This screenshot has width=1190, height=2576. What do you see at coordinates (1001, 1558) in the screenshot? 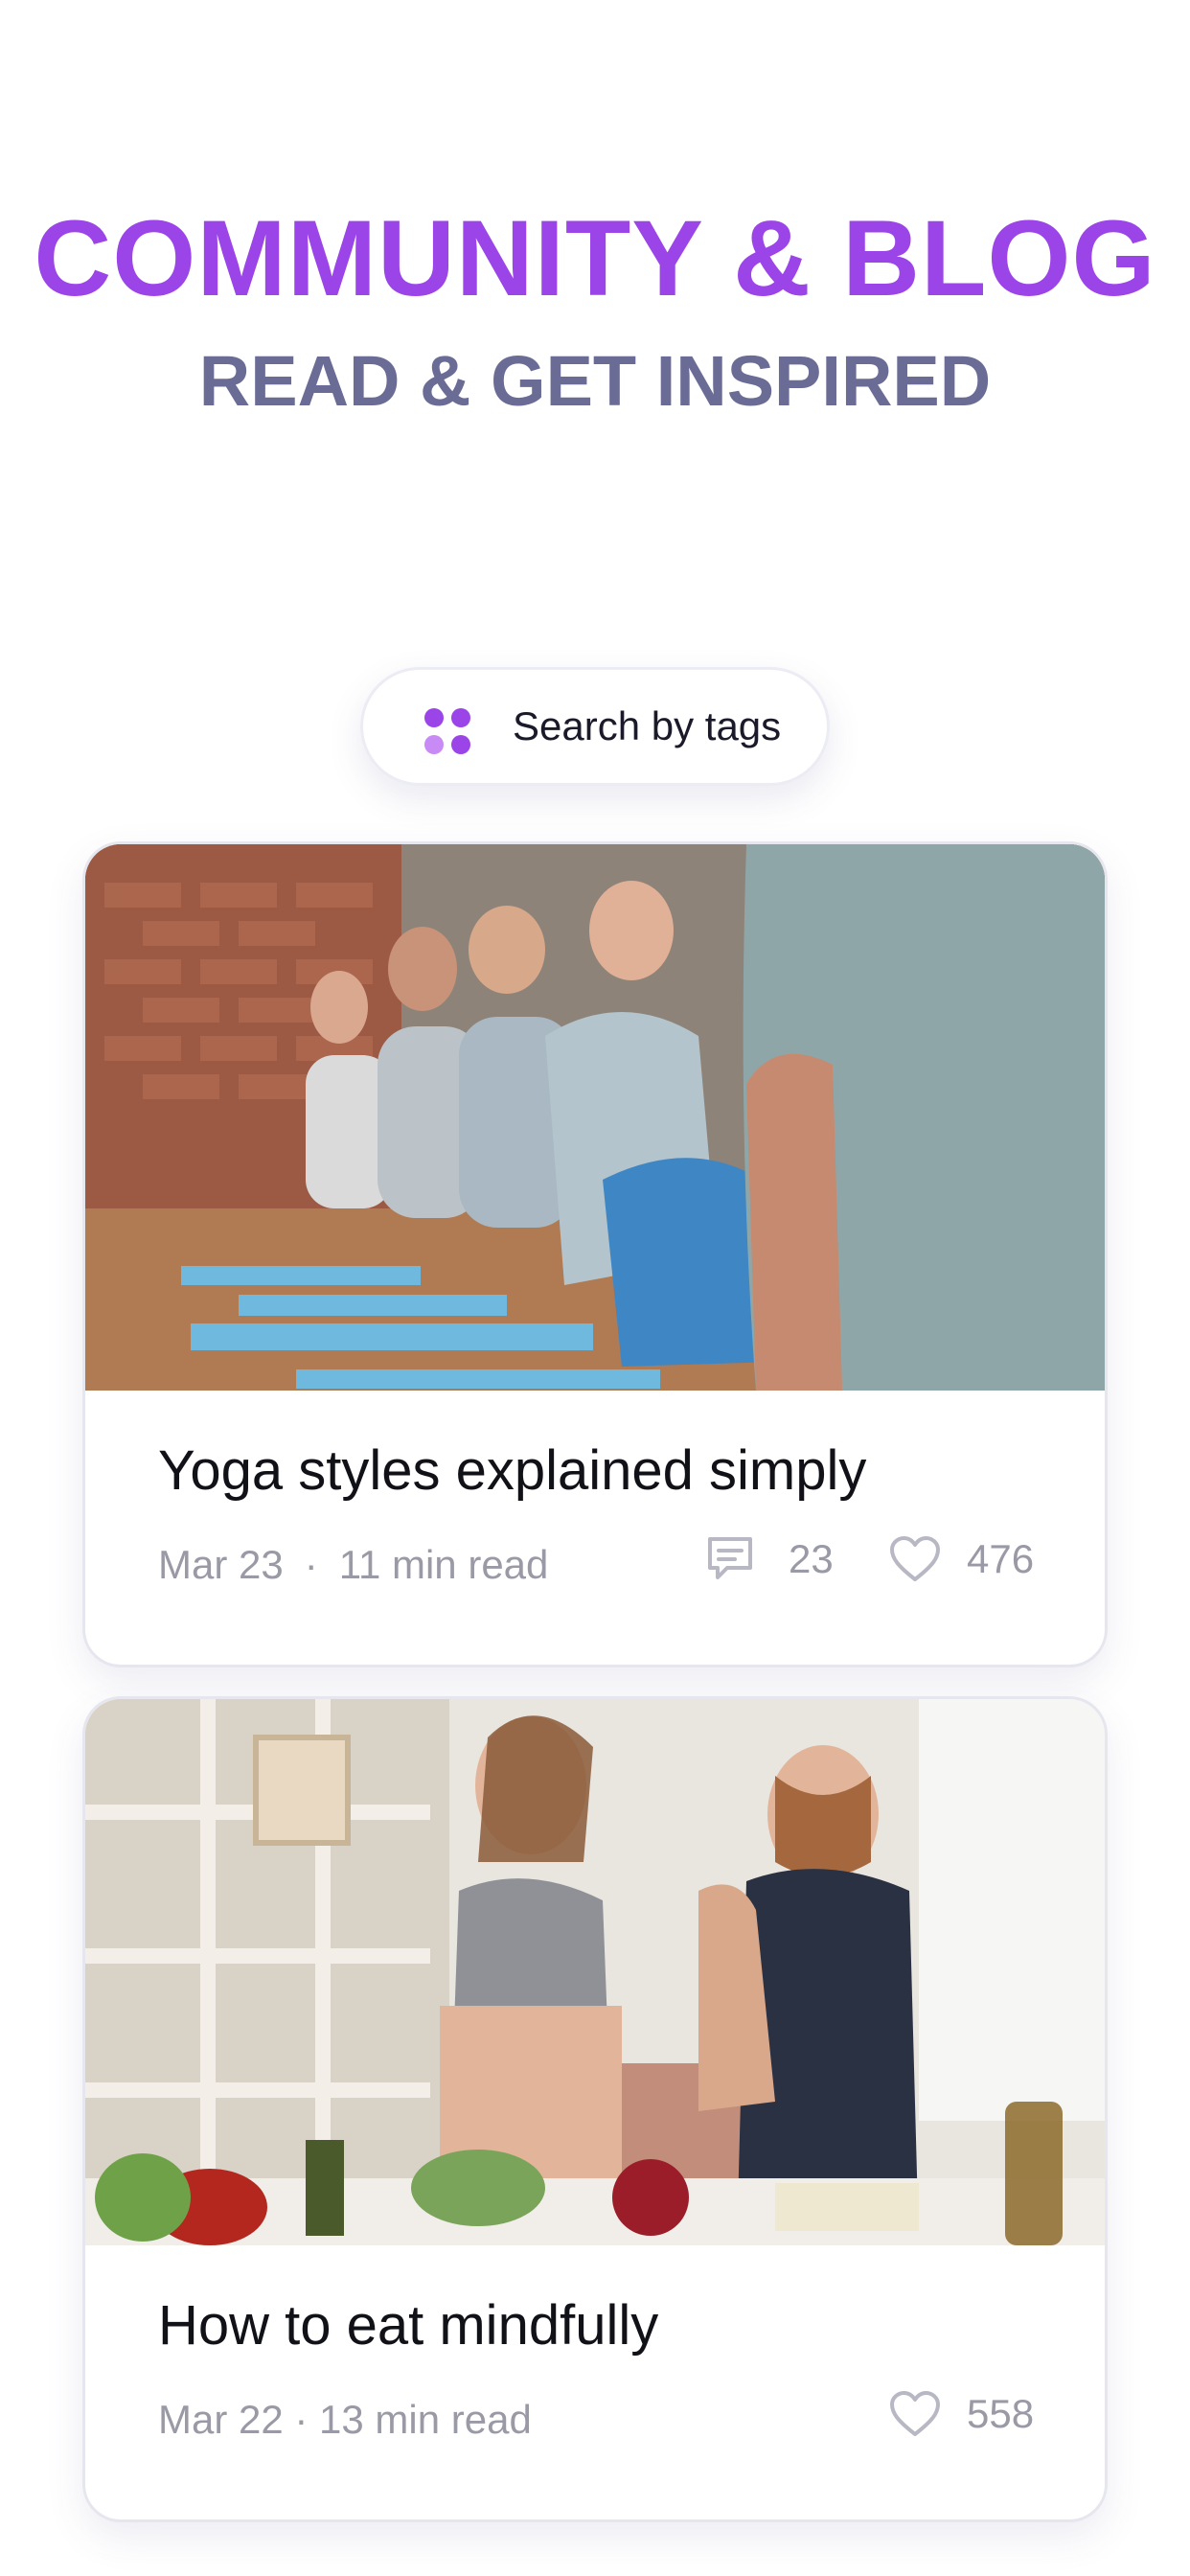
I see `likes-count: 476` at bounding box center [1001, 1558].